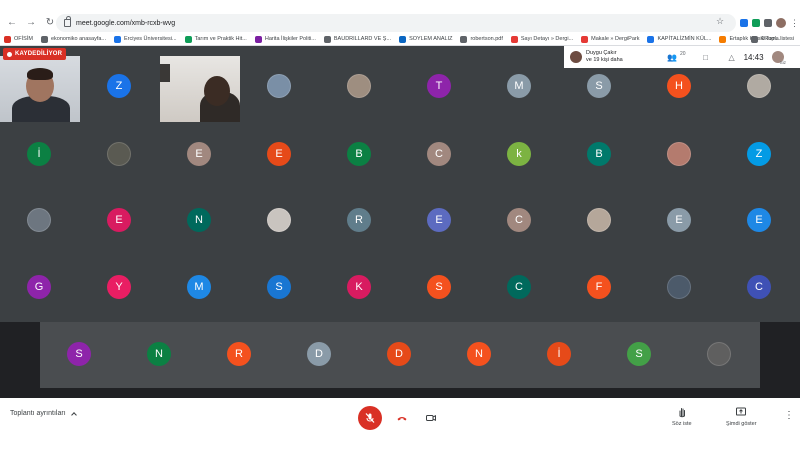 The height and width of the screenshot is (450, 800). Describe the element at coordinates (439, 86) in the screenshot. I see `participant-initial-avatar: T` at that location.